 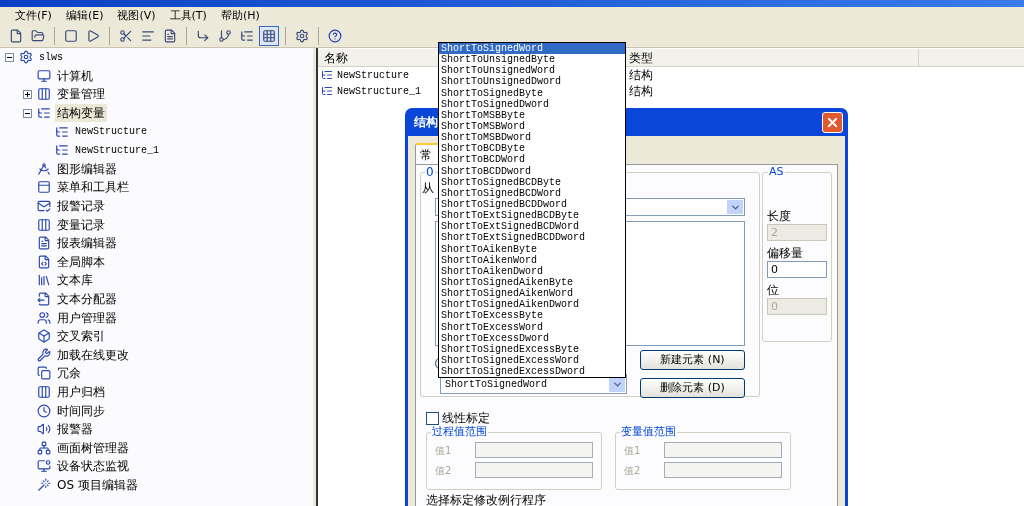 I want to click on routine-label: 选择标定修改例行程序, so click(x=486, y=499).